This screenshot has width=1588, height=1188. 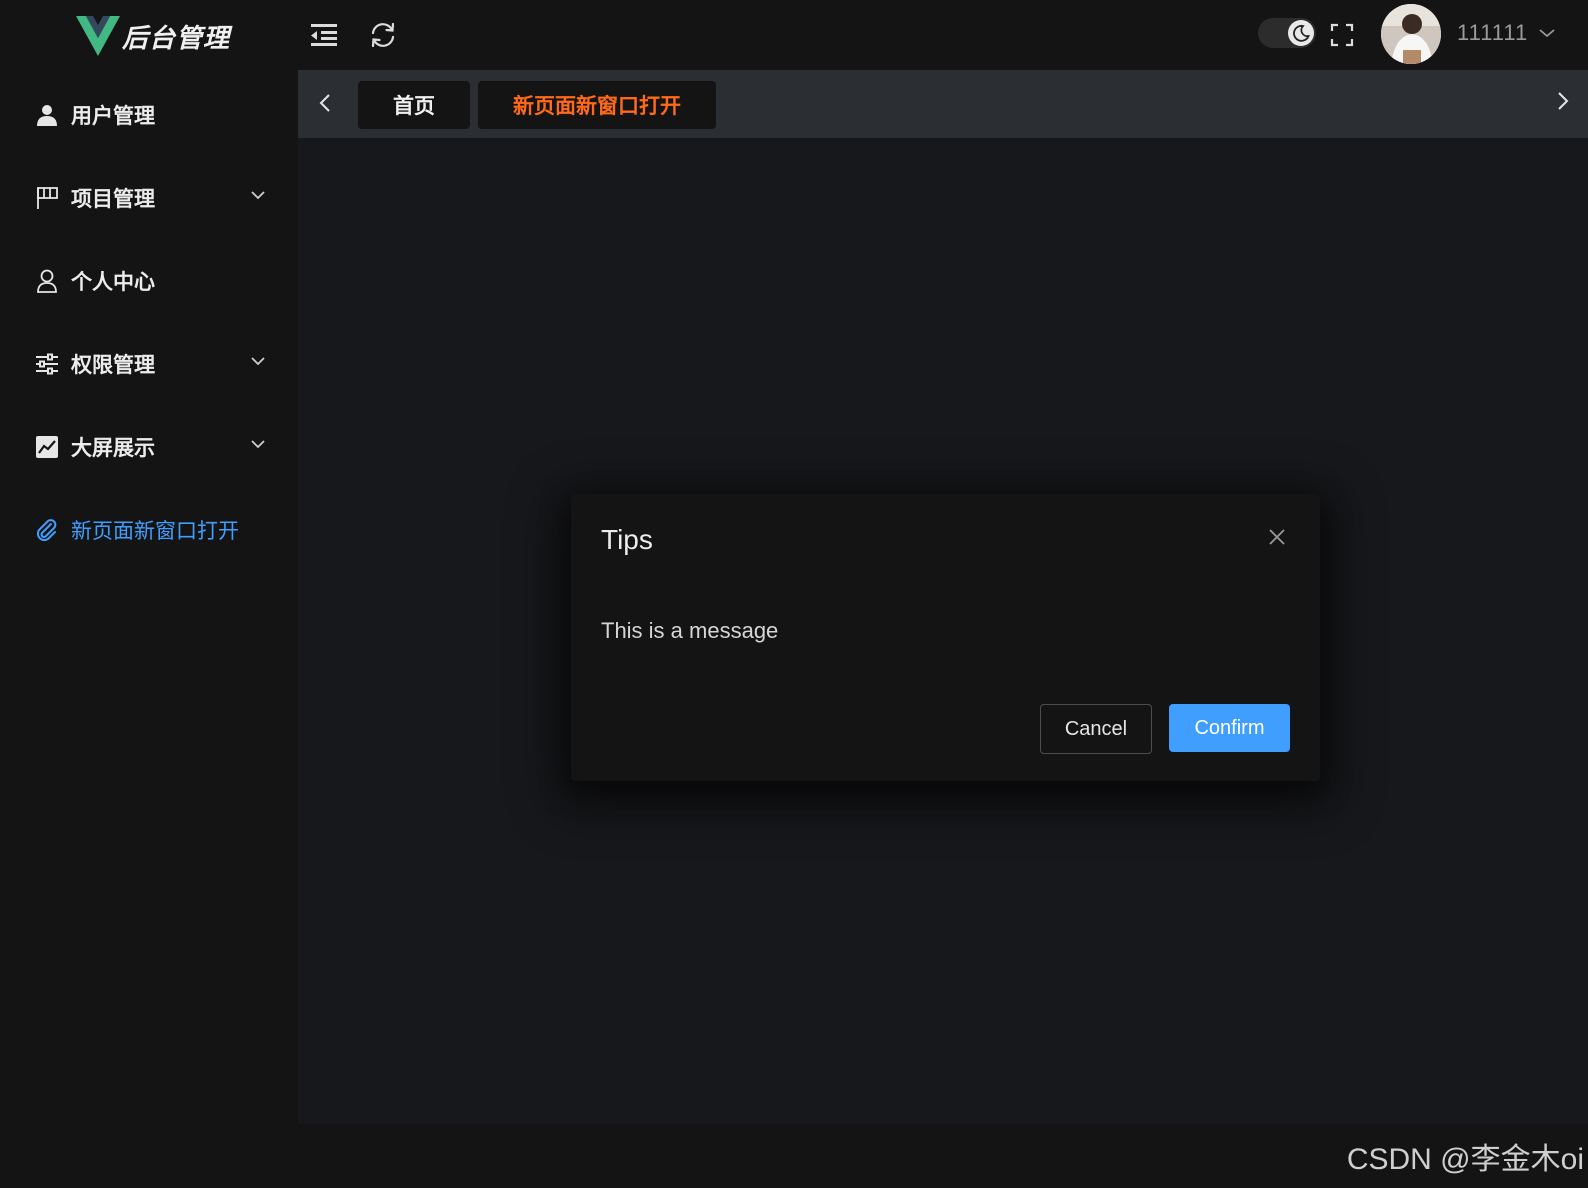 I want to click on user-dropdown: 111111, so click(x=1506, y=33).